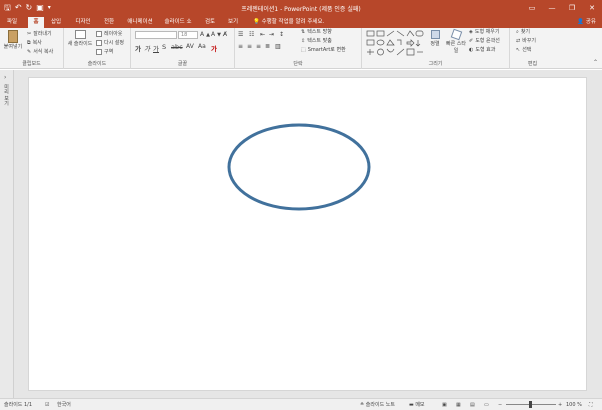 The image size is (602, 410). Describe the element at coordinates (188, 35) in the screenshot. I see `font-size-box: 18` at that location.